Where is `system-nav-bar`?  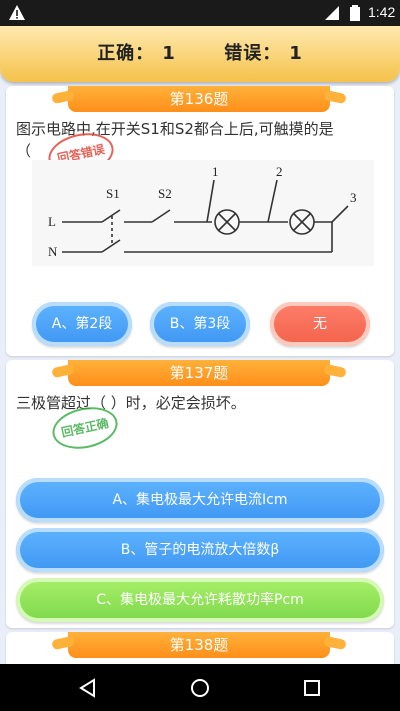 system-nav-bar is located at coordinates (200, 687).